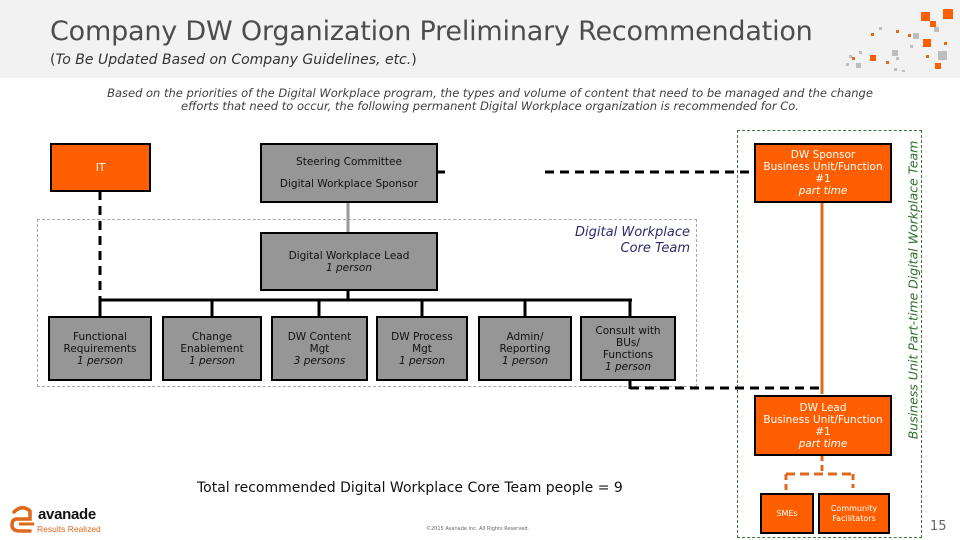 This screenshot has height=540, width=960. What do you see at coordinates (319, 336) in the screenshot?
I see `role-line-1: DW Content` at bounding box center [319, 336].